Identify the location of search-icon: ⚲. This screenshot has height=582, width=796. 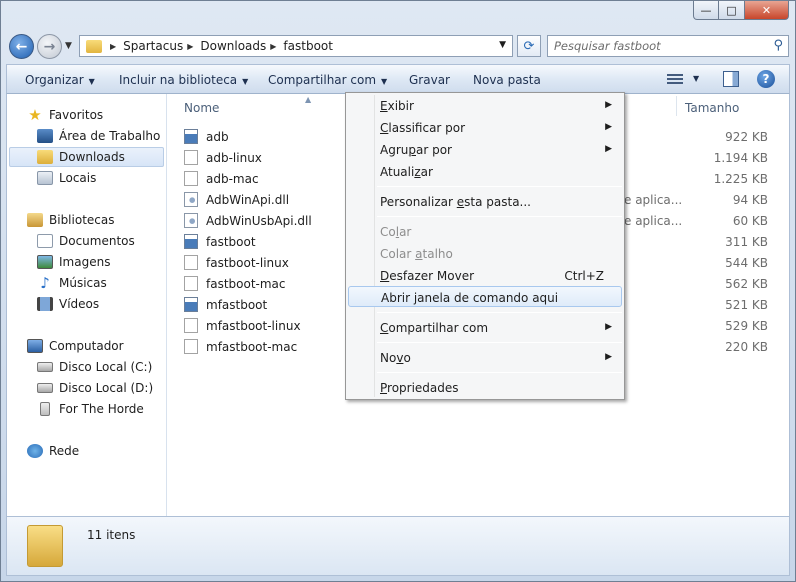
(778, 45).